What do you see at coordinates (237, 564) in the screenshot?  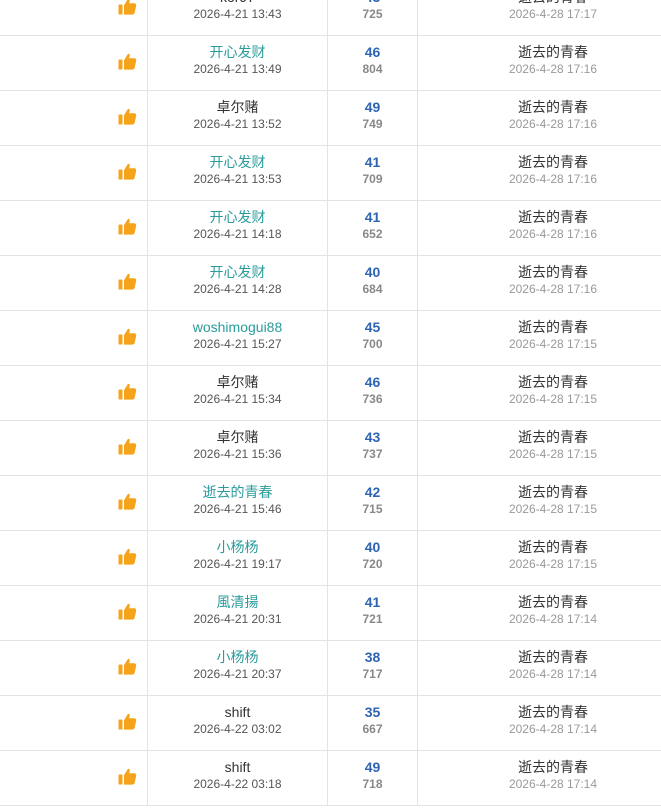 I see `post-time: 2026-4-21 19:17` at bounding box center [237, 564].